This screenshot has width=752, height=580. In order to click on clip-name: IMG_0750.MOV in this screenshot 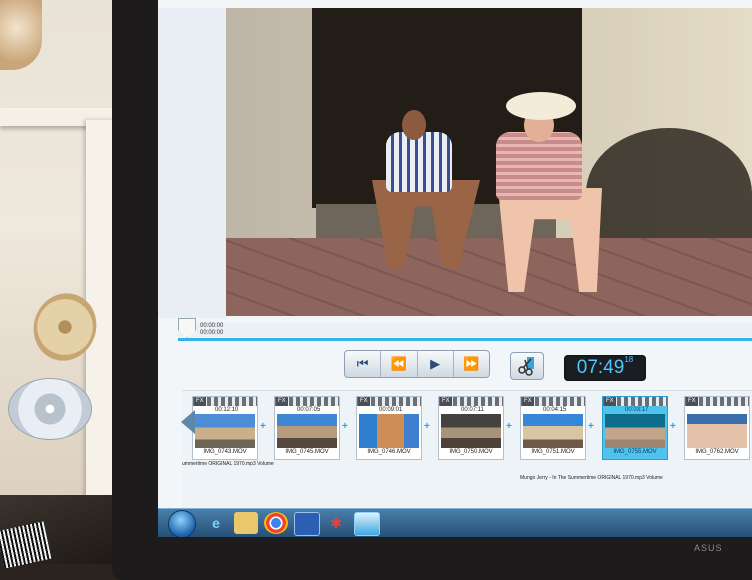, I will do `click(471, 452)`.